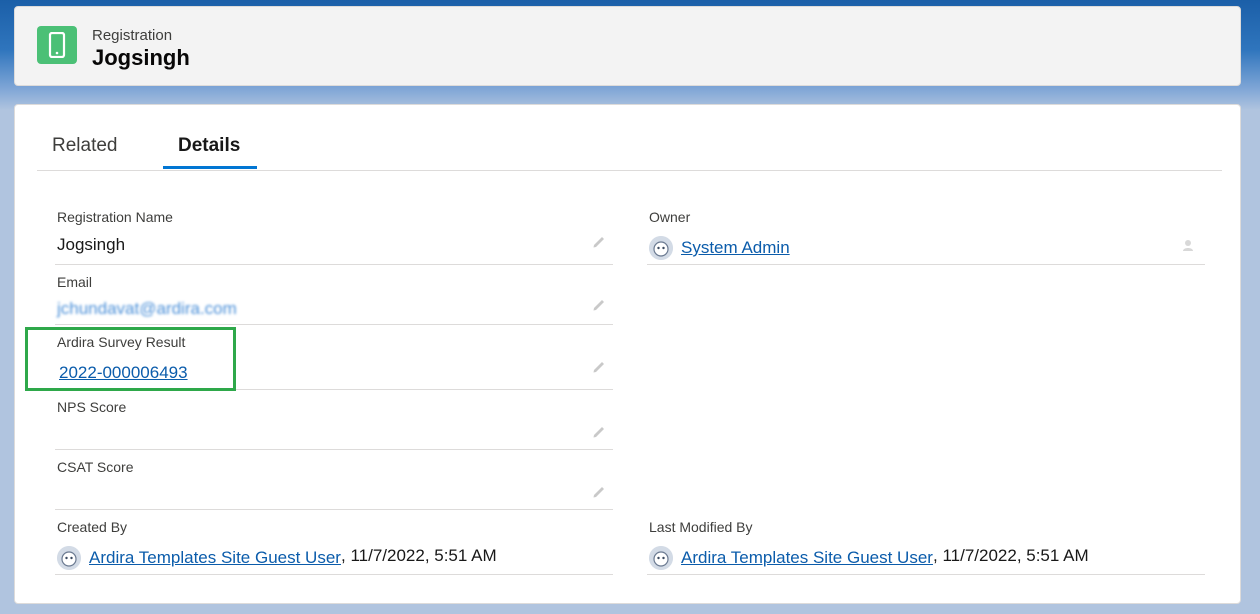 The image size is (1260, 614). What do you see at coordinates (701, 527) in the screenshot?
I see `field-label: Last Modified By` at bounding box center [701, 527].